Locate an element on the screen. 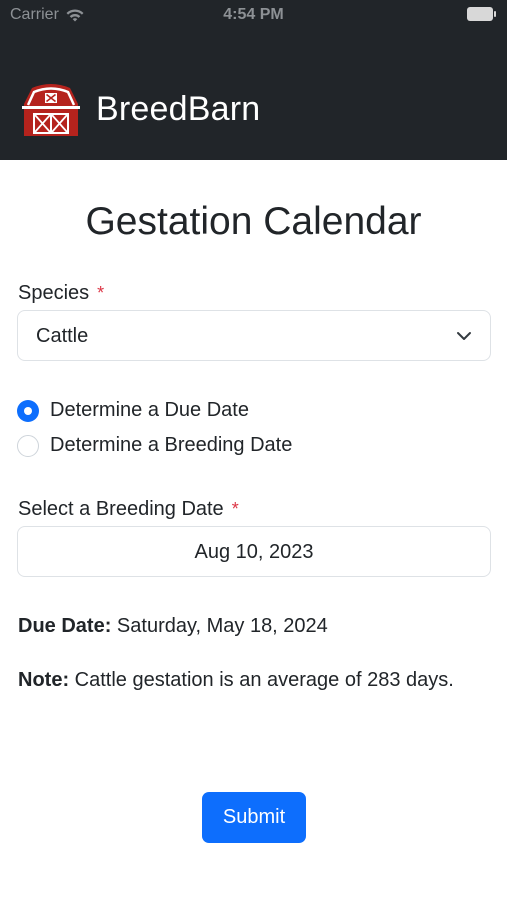  breeding-date-picker: Aug 10, 2023 is located at coordinates (254, 551).